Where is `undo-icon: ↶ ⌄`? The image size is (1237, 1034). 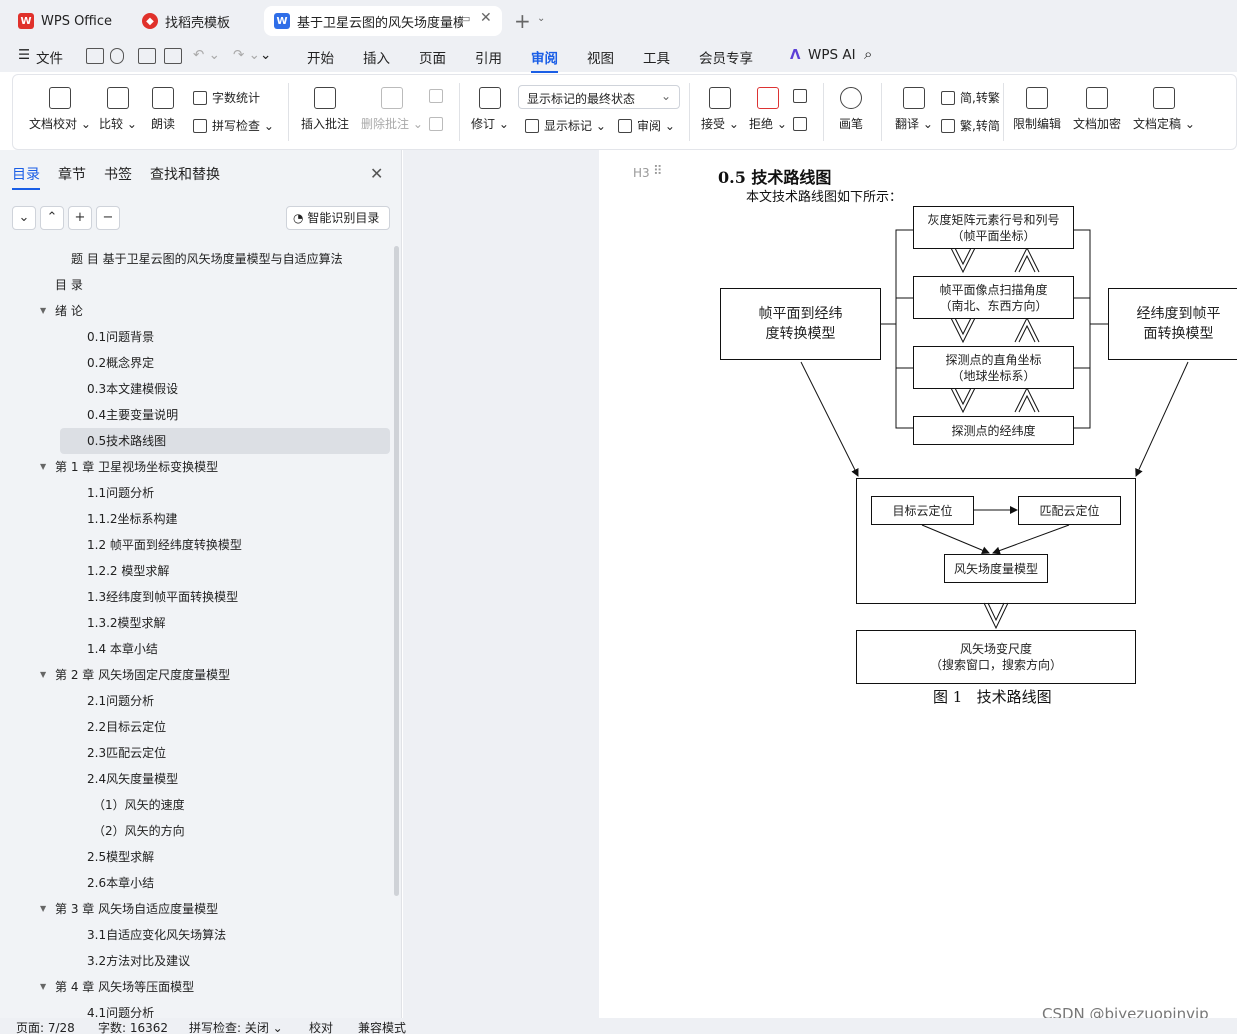 undo-icon: ↶ ⌄ is located at coordinates (206, 55).